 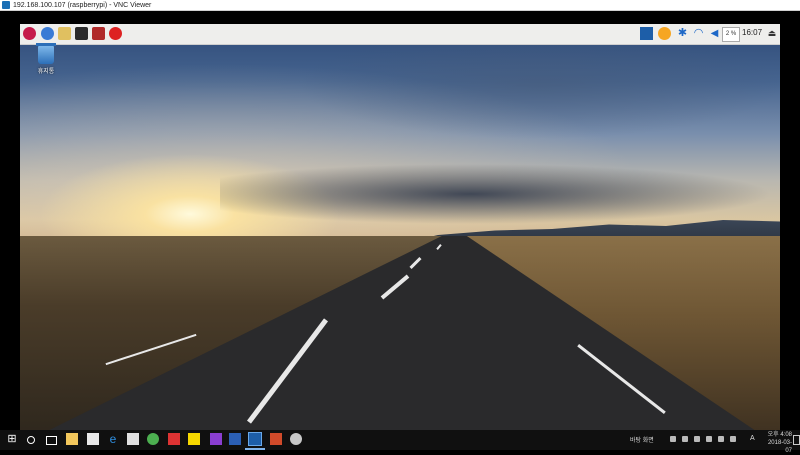 I want to click on panel-clock: 16:07, so click(x=752, y=32).